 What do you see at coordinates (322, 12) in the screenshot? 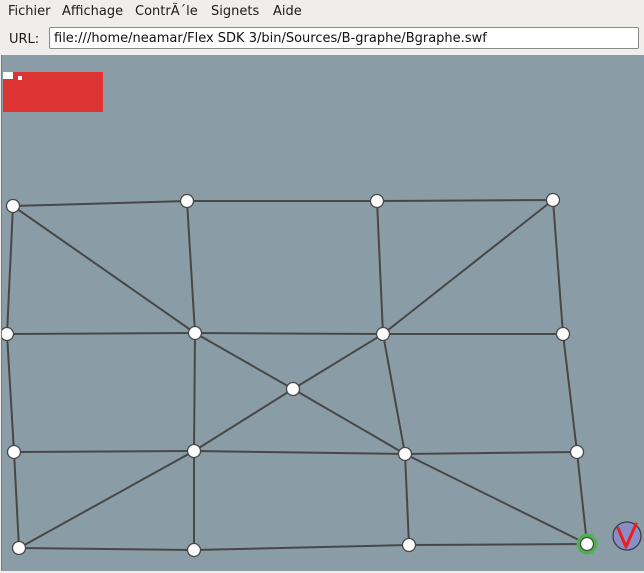
I see `menu-bar: Fichier Affichage ContrÃ´le Signets Aide` at bounding box center [322, 12].